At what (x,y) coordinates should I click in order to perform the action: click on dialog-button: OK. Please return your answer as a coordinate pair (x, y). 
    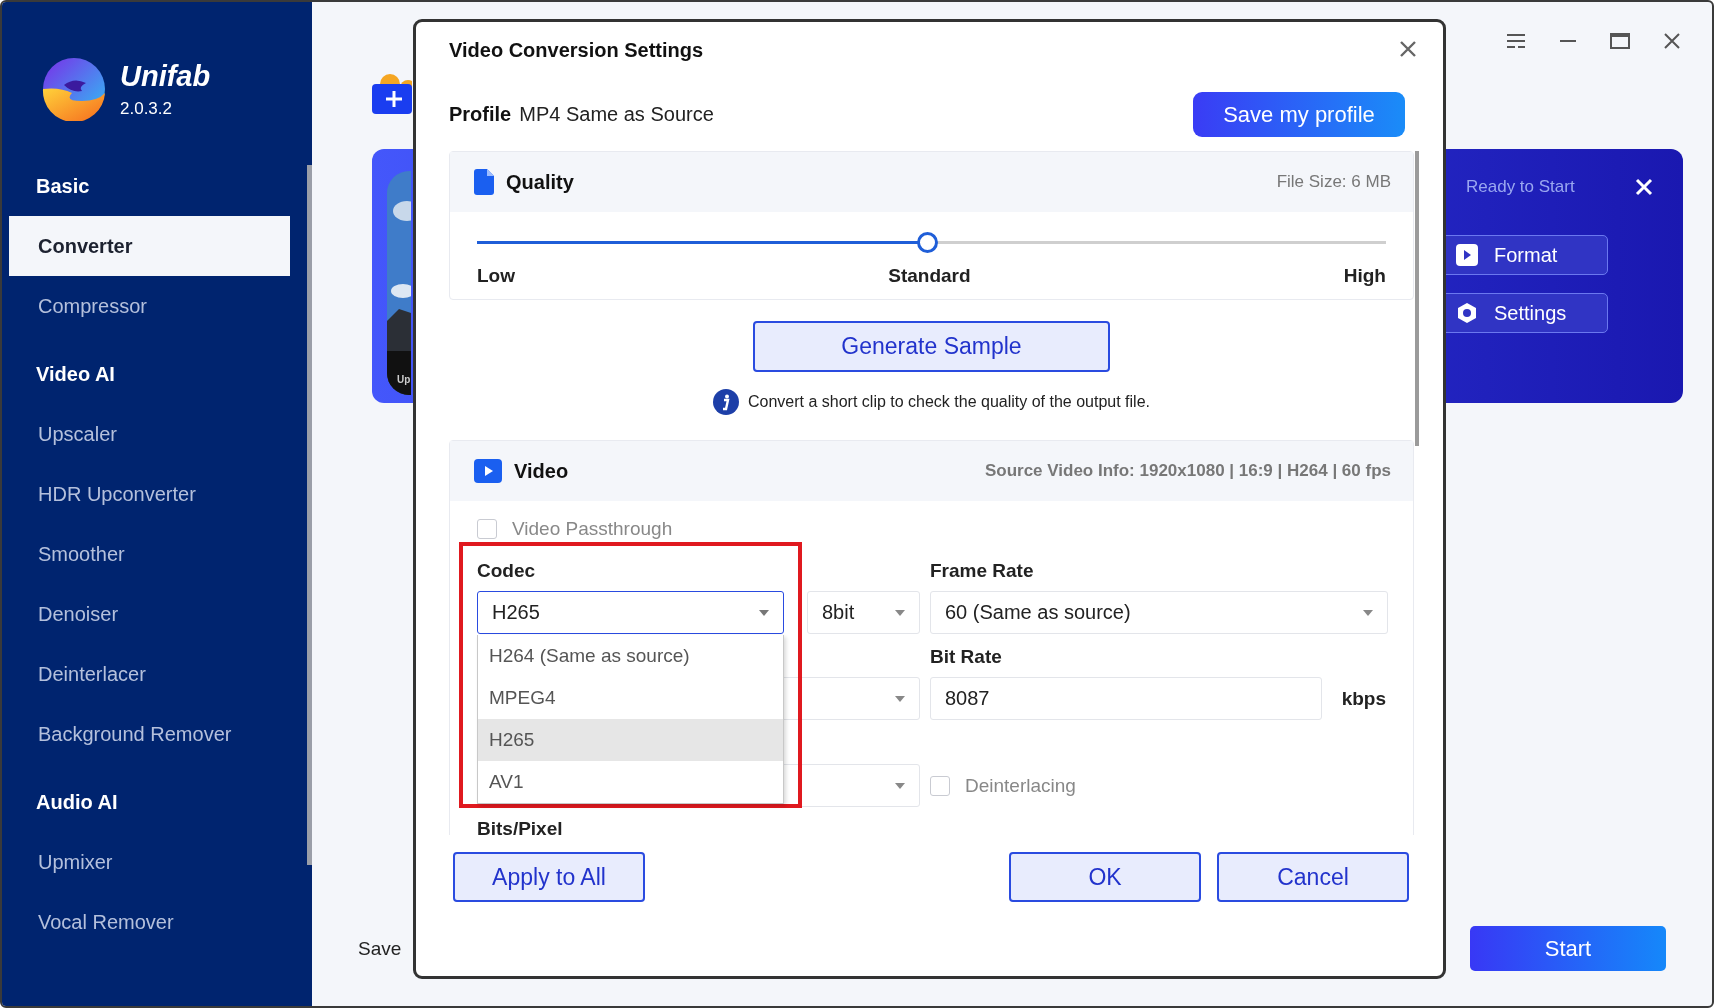
    Looking at the image, I should click on (1105, 877).